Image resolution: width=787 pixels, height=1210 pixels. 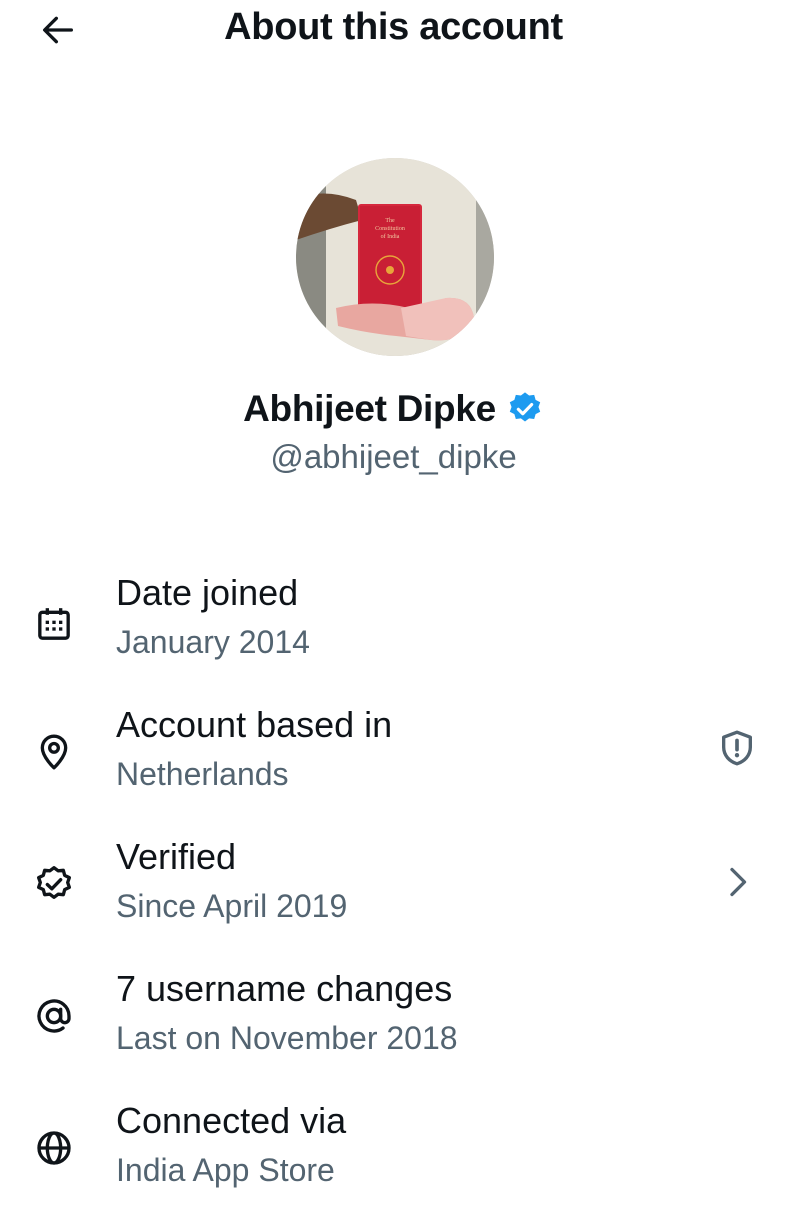 I want to click on profile-name: Abhijeet Dipke, so click(x=369, y=408).